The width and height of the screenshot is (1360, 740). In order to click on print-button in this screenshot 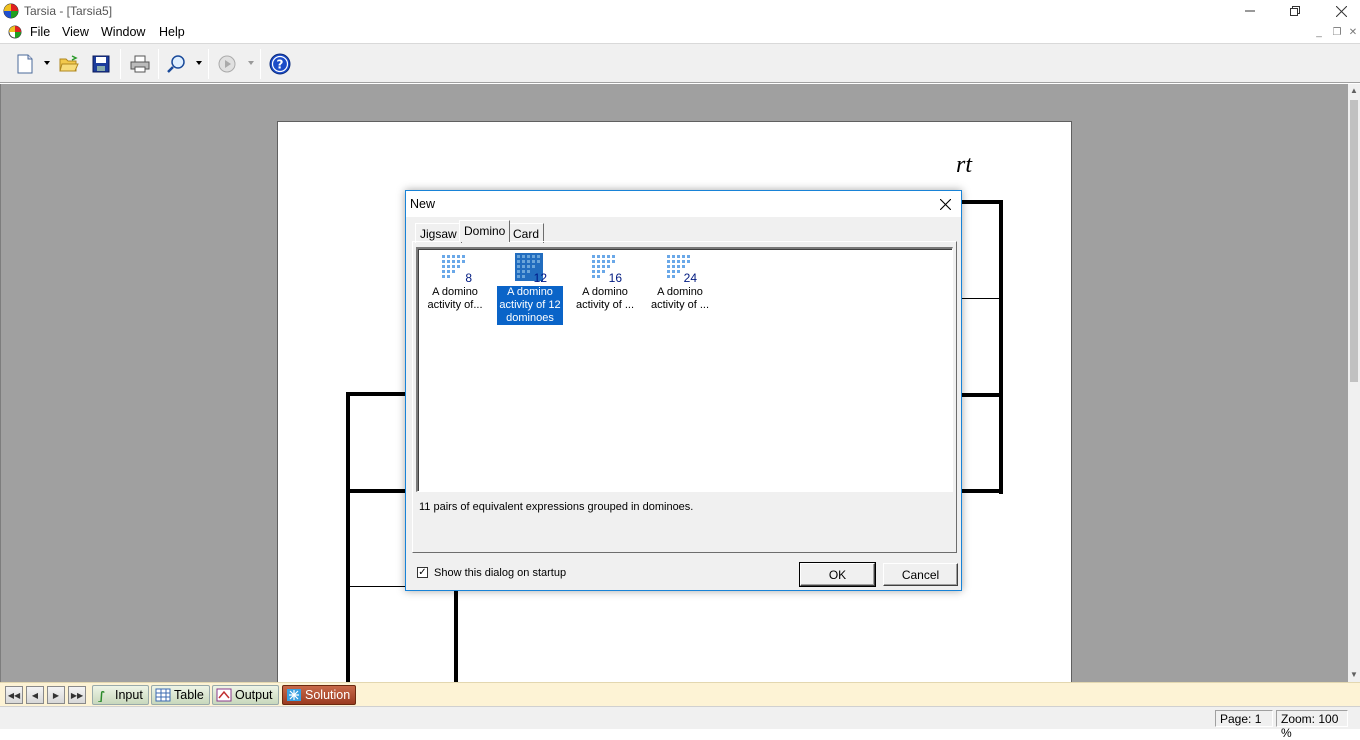, I will do `click(140, 64)`.